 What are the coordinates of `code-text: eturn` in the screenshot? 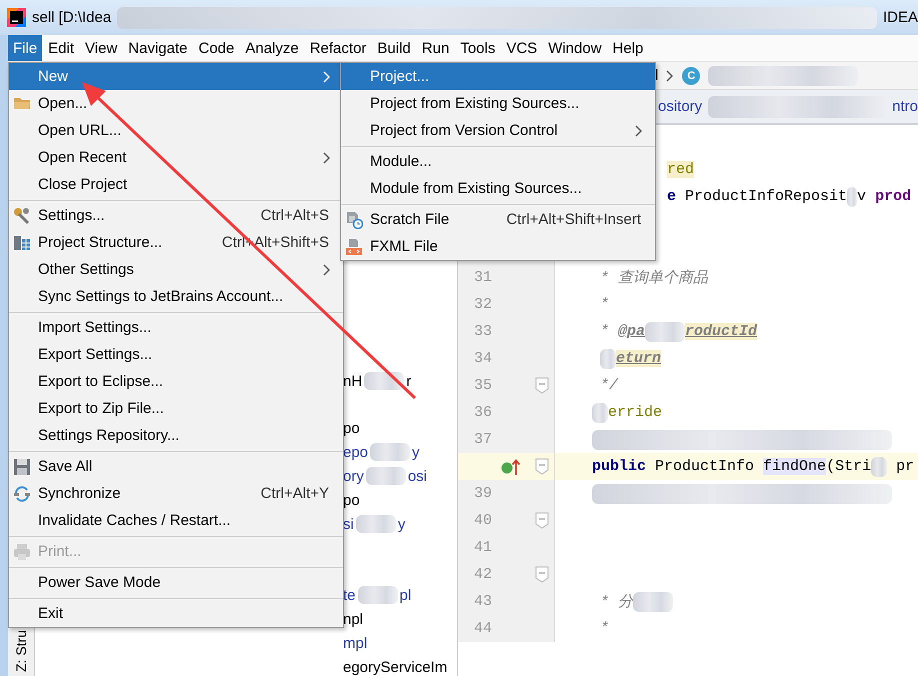 It's located at (639, 358).